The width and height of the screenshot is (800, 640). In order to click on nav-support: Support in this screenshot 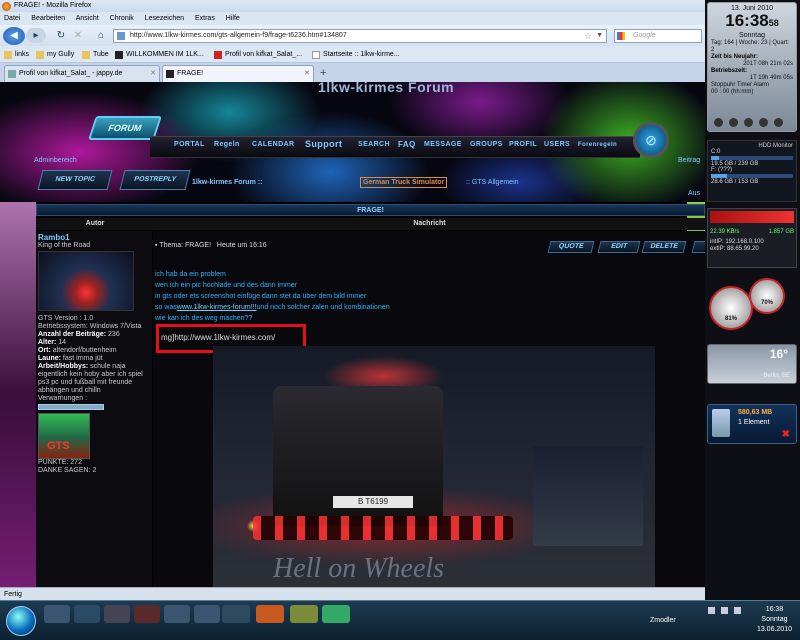, I will do `click(323, 144)`.